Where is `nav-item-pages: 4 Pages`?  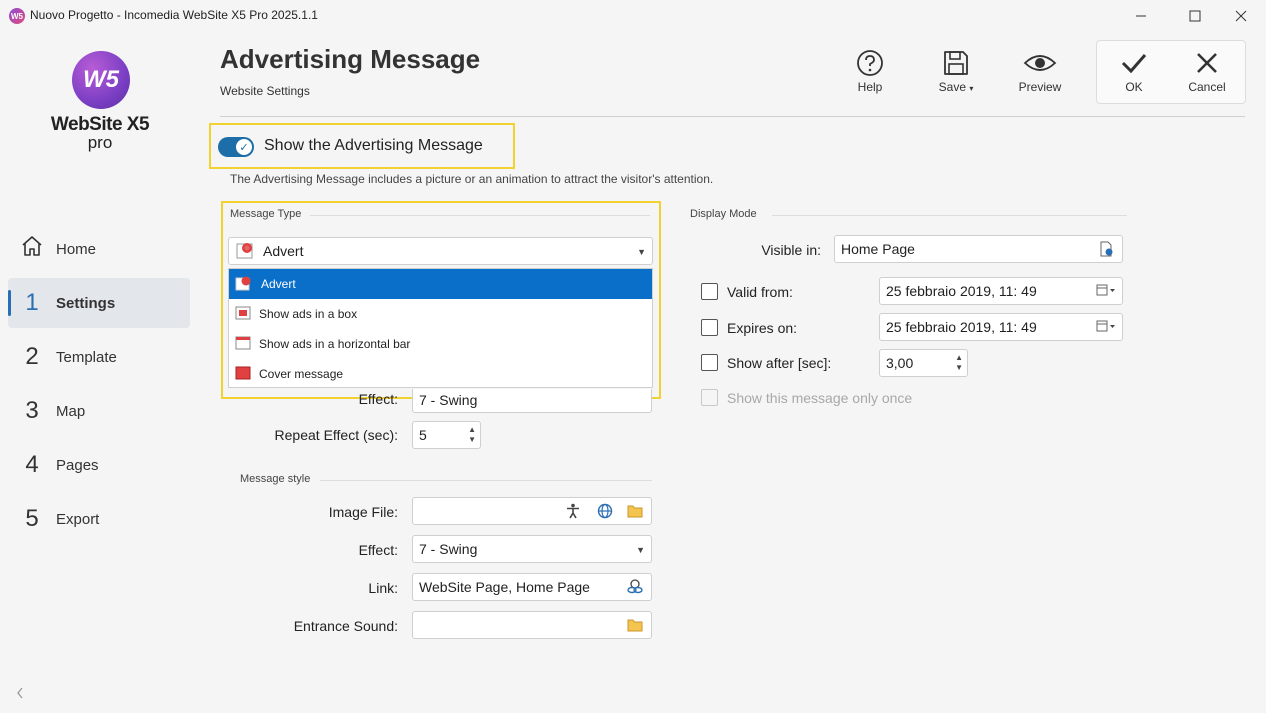 nav-item-pages: 4 Pages is located at coordinates (99, 465).